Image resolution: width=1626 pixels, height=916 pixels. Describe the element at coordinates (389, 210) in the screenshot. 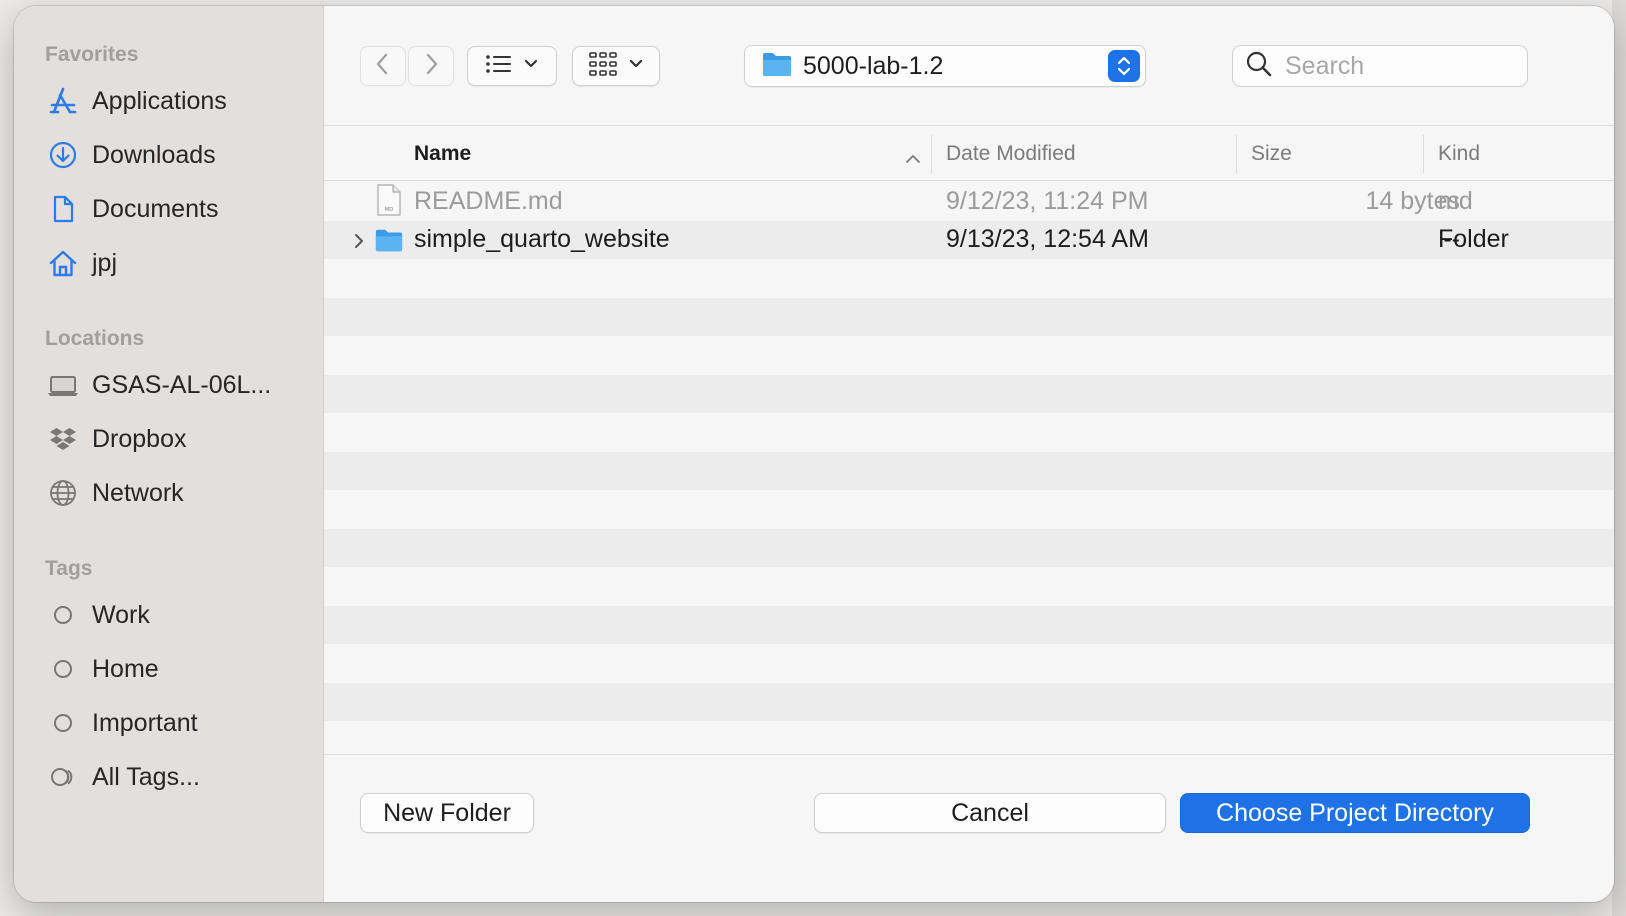

I see `svg-text: MD` at that location.